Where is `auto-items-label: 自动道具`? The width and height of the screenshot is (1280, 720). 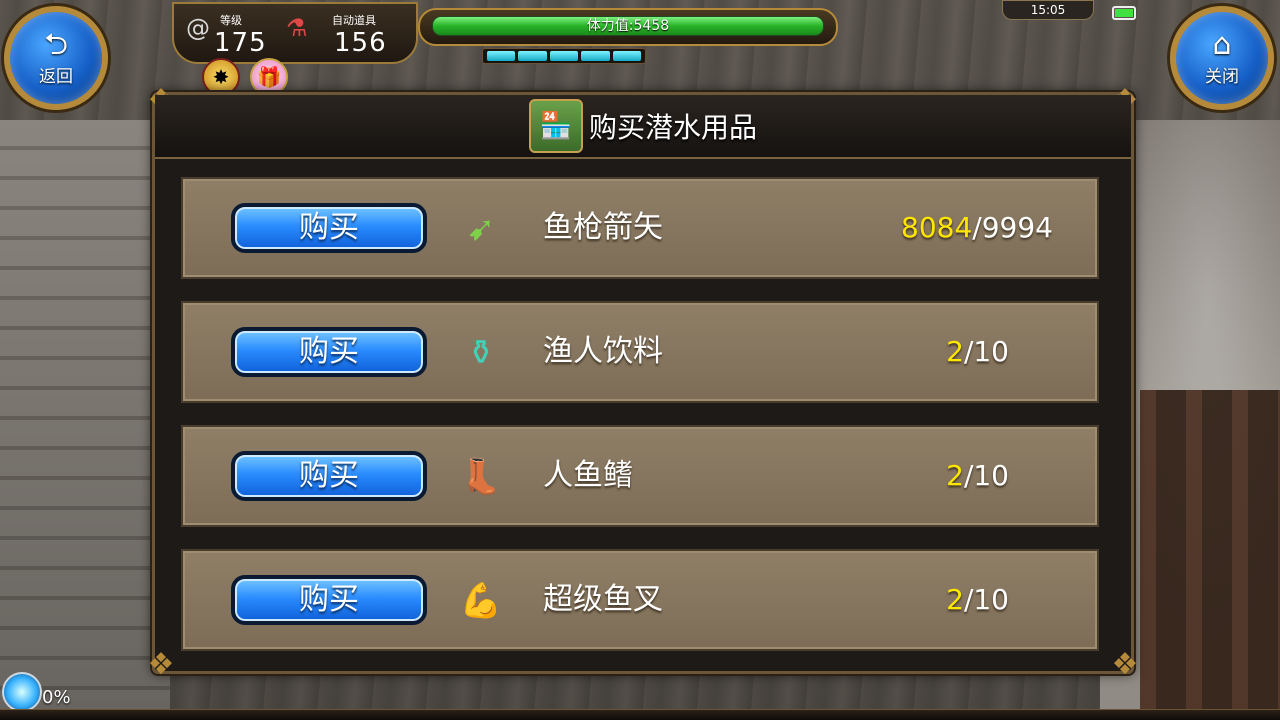 auto-items-label: 自动道具 is located at coordinates (354, 20).